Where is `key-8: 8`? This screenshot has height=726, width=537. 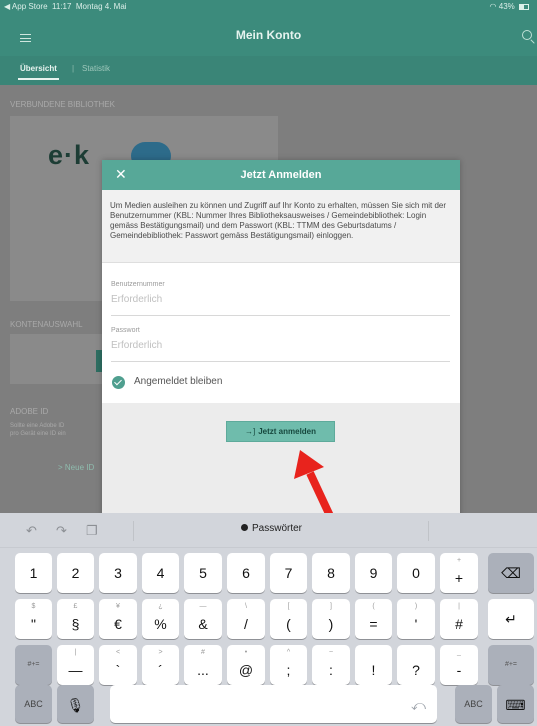
key-8: 8 is located at coordinates (331, 573).